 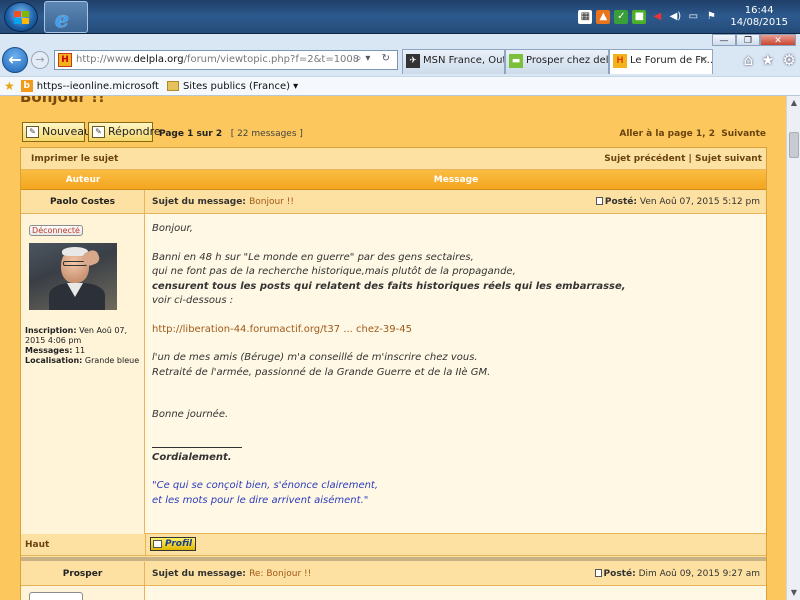 What do you see at coordinates (37, 545) in the screenshot?
I see `back-to-top-link: Haut` at bounding box center [37, 545].